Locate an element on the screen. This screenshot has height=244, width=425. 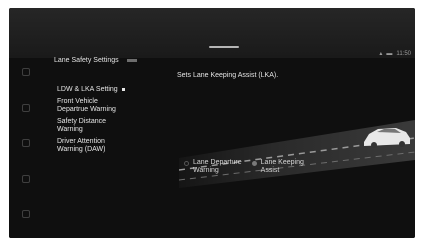
settings-icon is located at coordinates (26, 214).